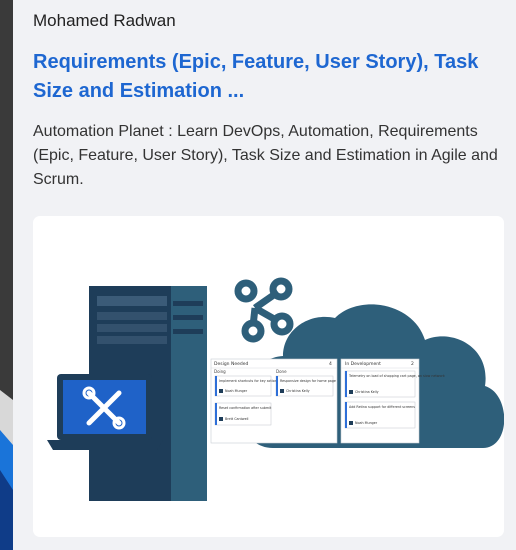  What do you see at coordinates (220, 371) in the screenshot?
I see `board-col-doing: Doing` at bounding box center [220, 371].